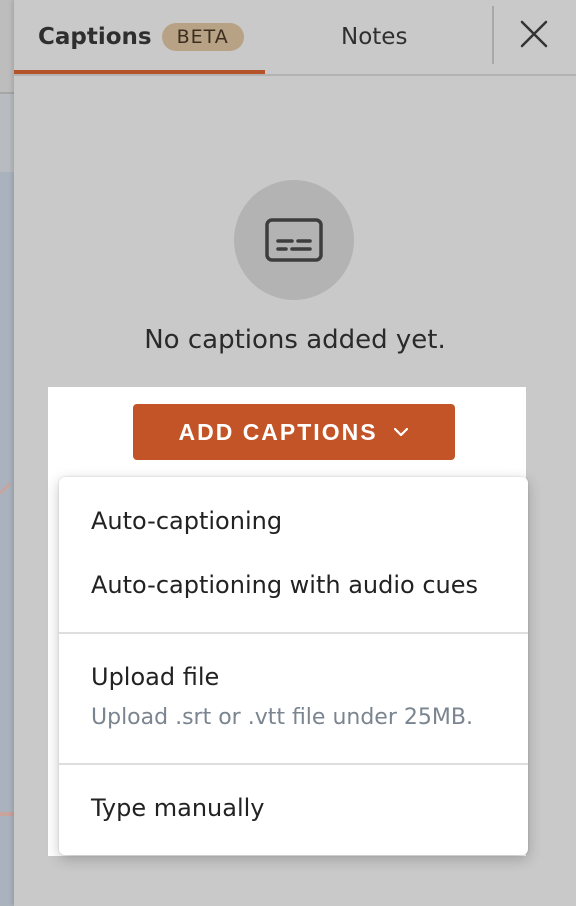 The width and height of the screenshot is (576, 906). Describe the element at coordinates (155, 677) in the screenshot. I see `menu-item-upload-file: Upload file` at that location.